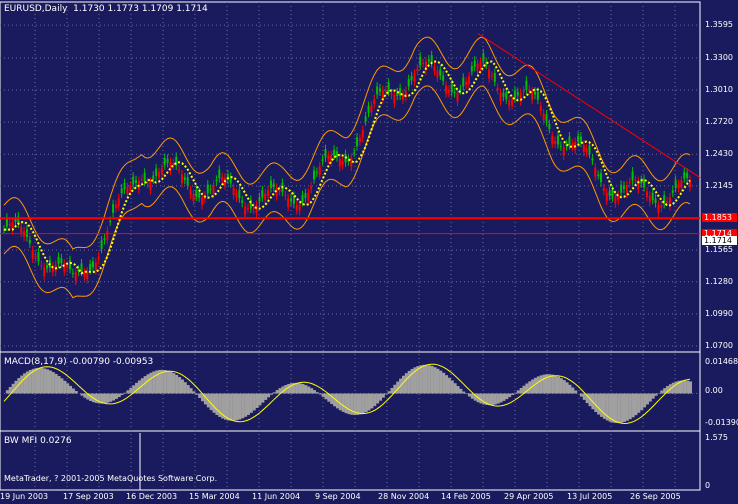 The width and height of the screenshot is (738, 504). I want to click on time-axis-label: 26 Sep 2005, so click(655, 496).